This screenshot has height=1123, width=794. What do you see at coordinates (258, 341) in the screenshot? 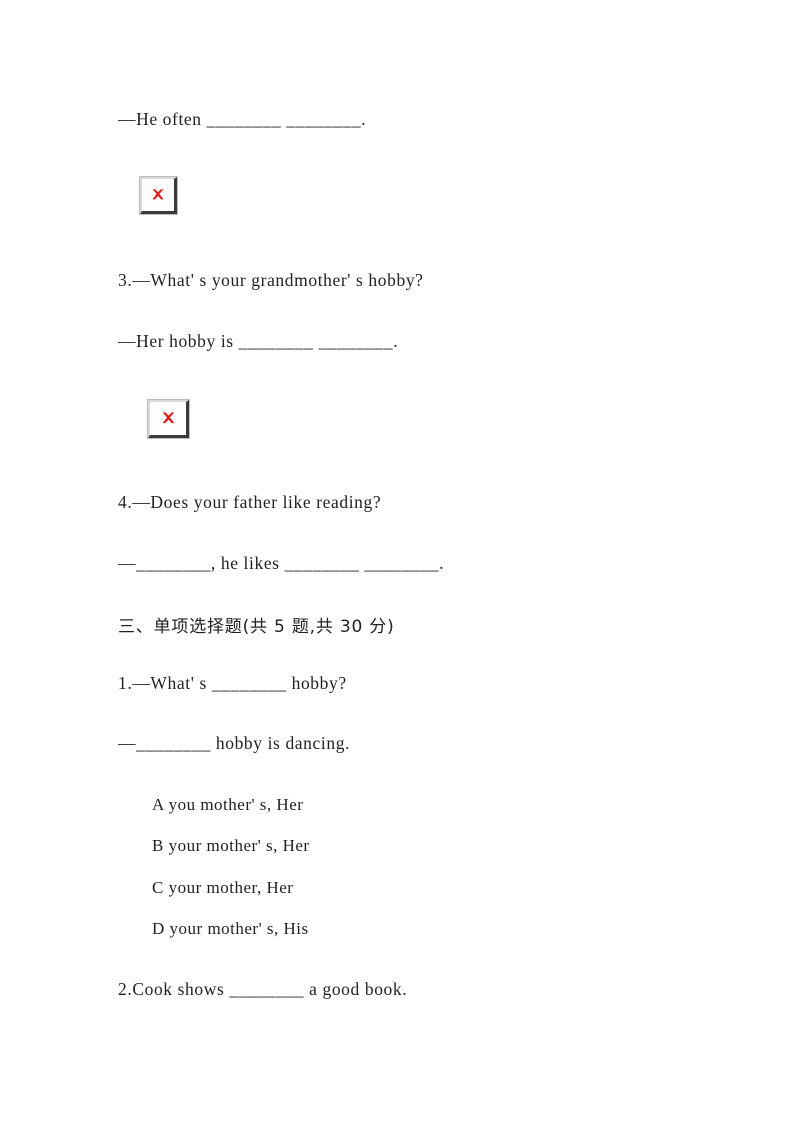
I see `question-3-answer-line: —Her hobby is ________ ________.` at bounding box center [258, 341].